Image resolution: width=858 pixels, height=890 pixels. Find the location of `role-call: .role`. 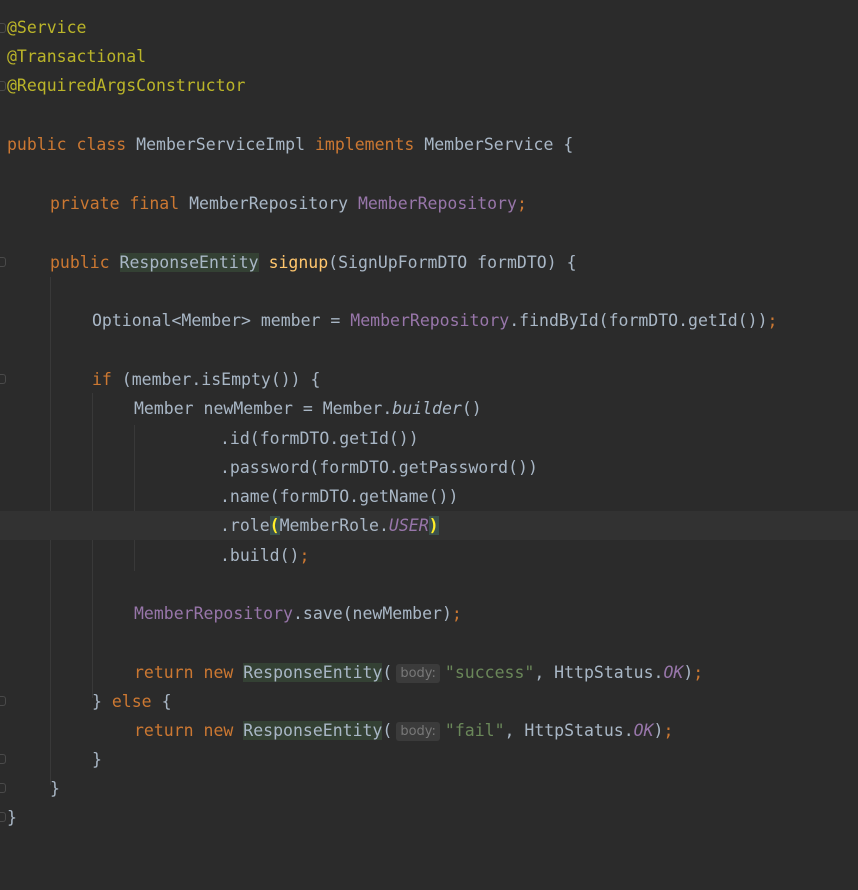

role-call: .role is located at coordinates (245, 525).